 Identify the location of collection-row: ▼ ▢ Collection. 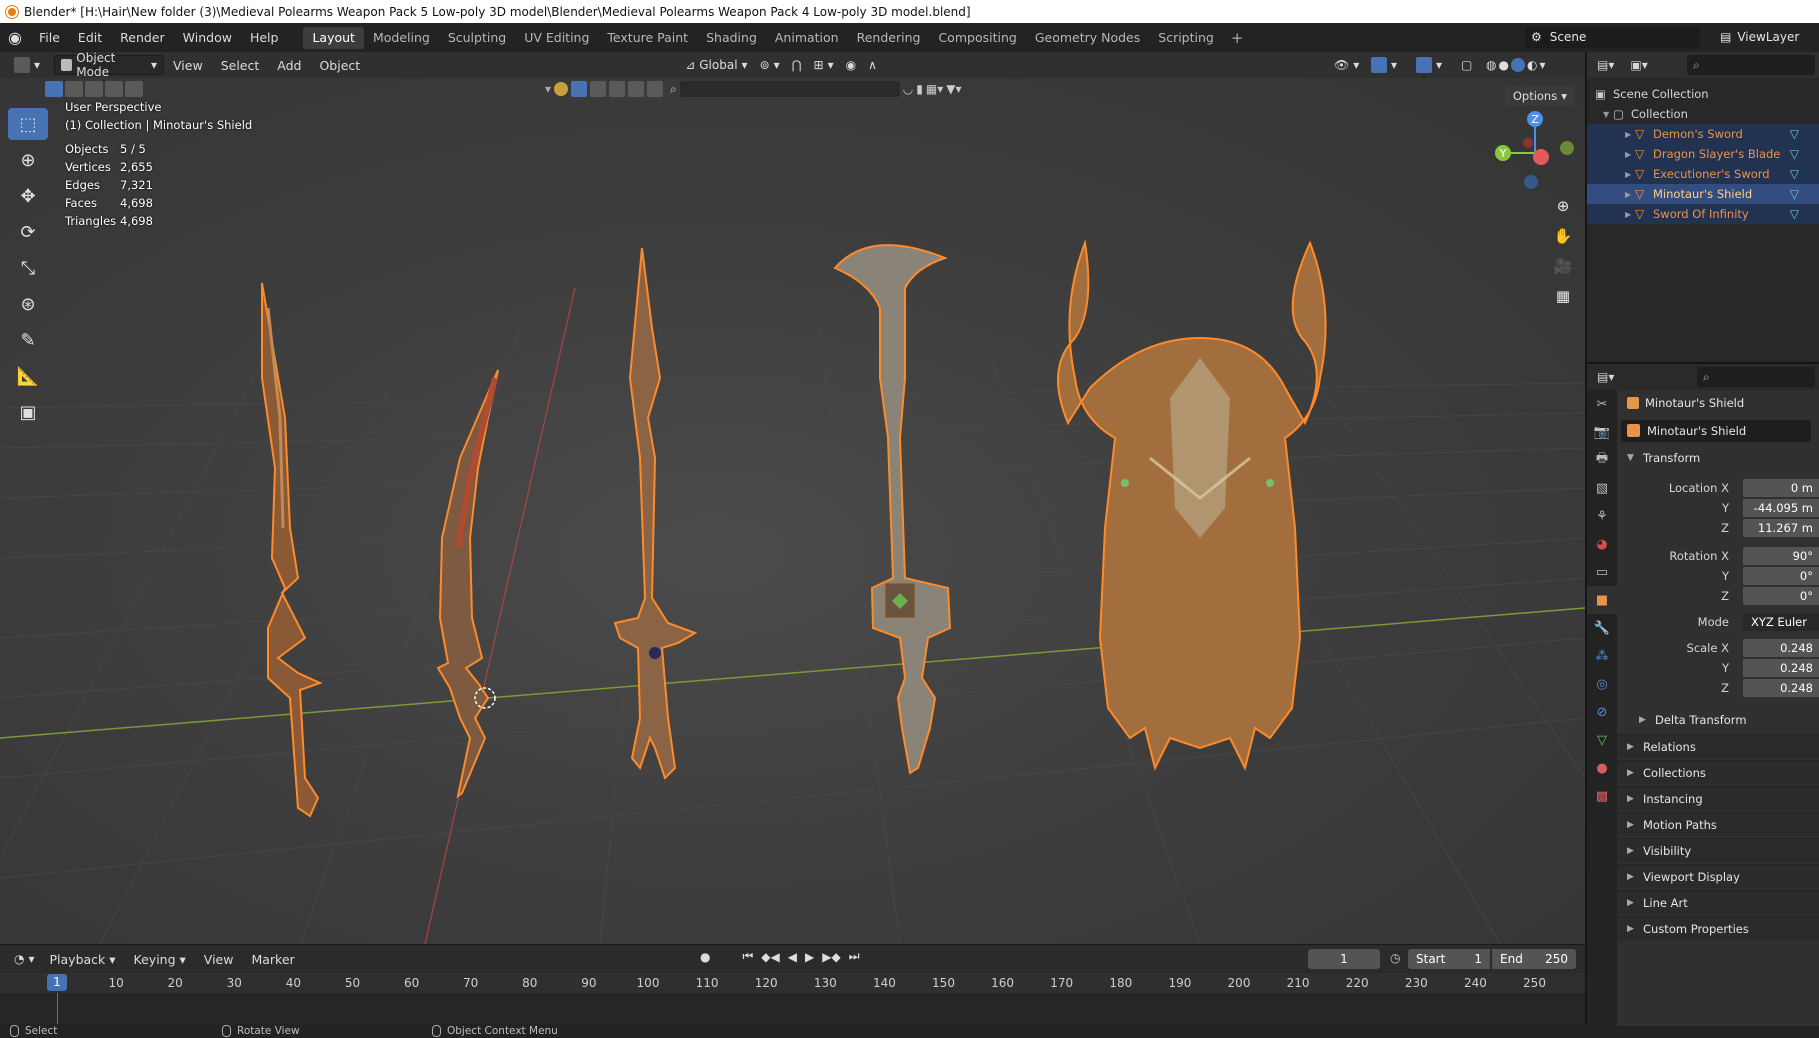
(1703, 114).